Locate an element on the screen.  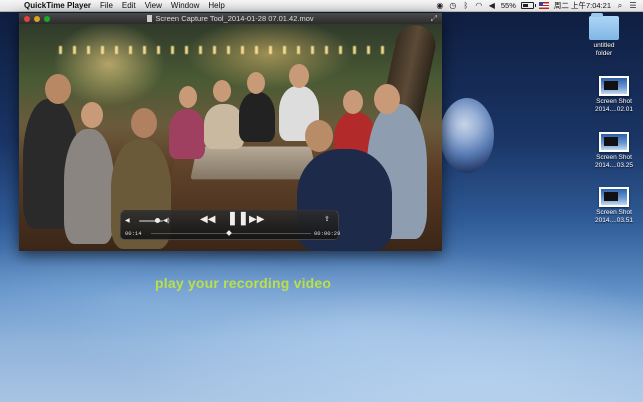
desktop-icon-untitled-folder: untitled folder is located at coordinates (604, 35).